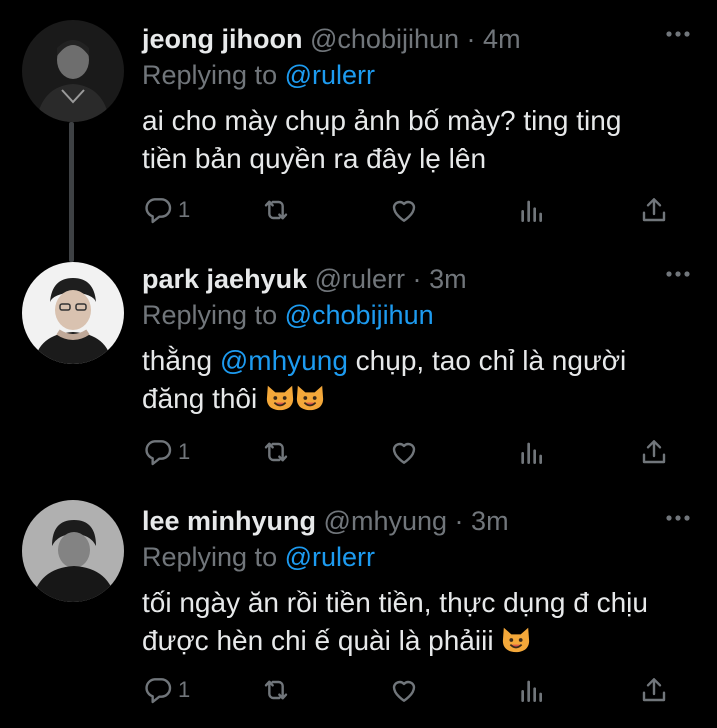  What do you see at coordinates (181, 360) in the screenshot?
I see `text-segment: thằng` at bounding box center [181, 360].